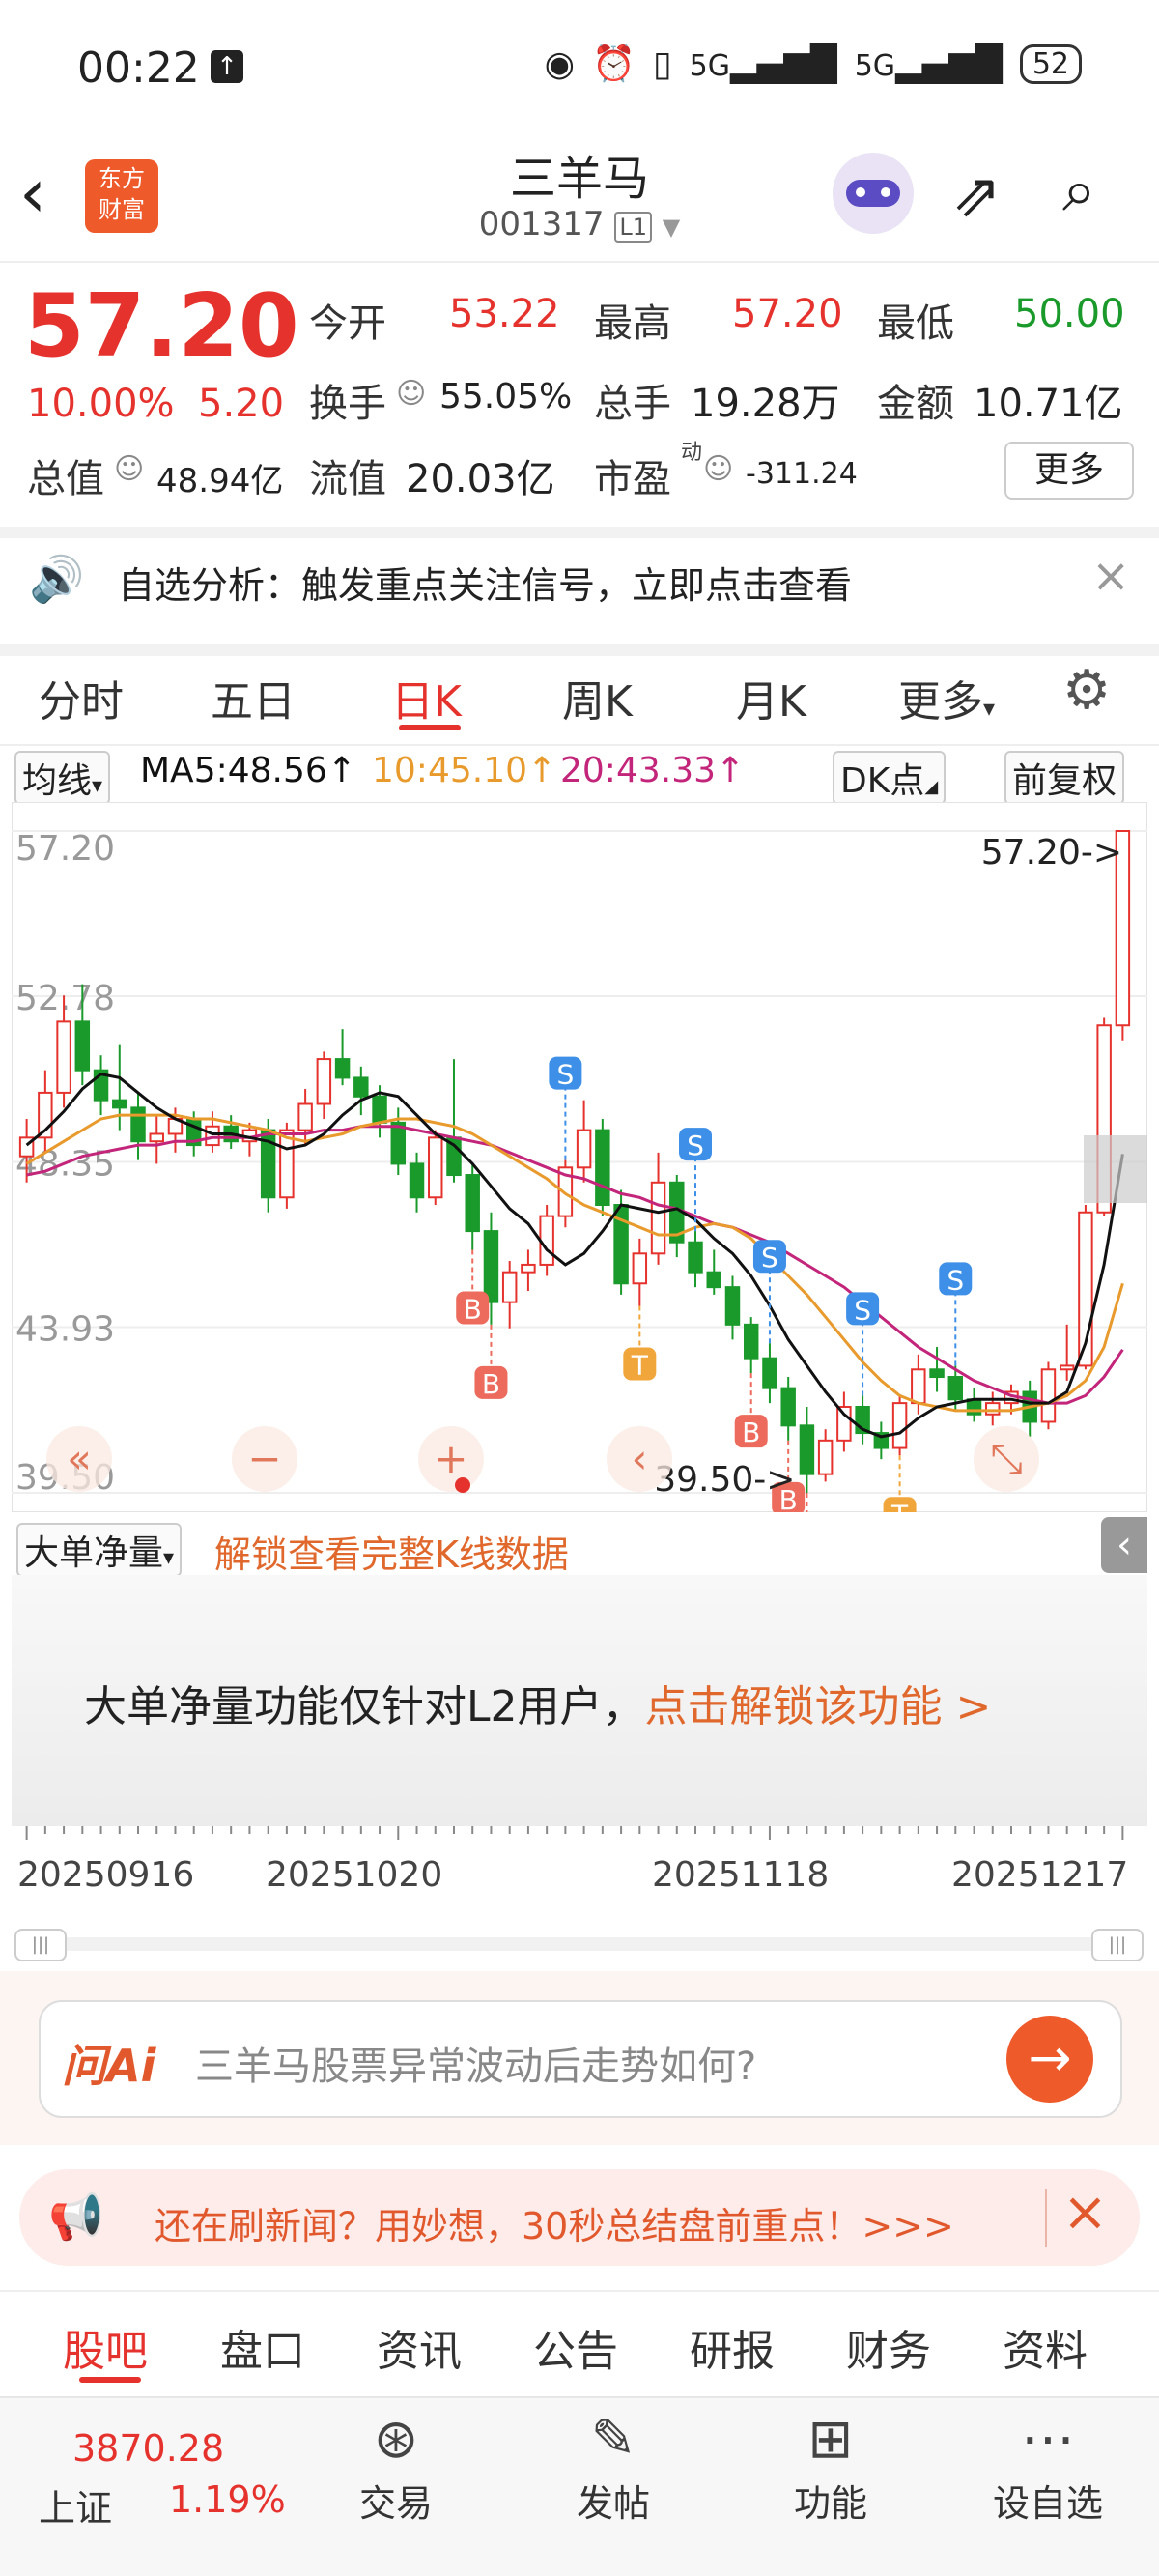  What do you see at coordinates (598, 698) in the screenshot?
I see `tab-weekly-k: 周K` at bounding box center [598, 698].